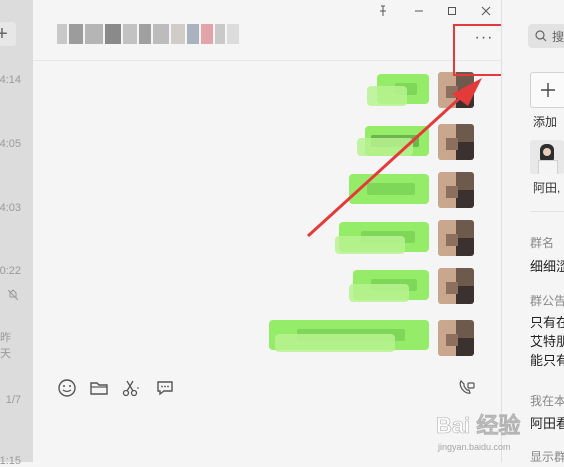  What do you see at coordinates (10, 461) in the screenshot?
I see `conversation-time: 1:15` at bounding box center [10, 461].